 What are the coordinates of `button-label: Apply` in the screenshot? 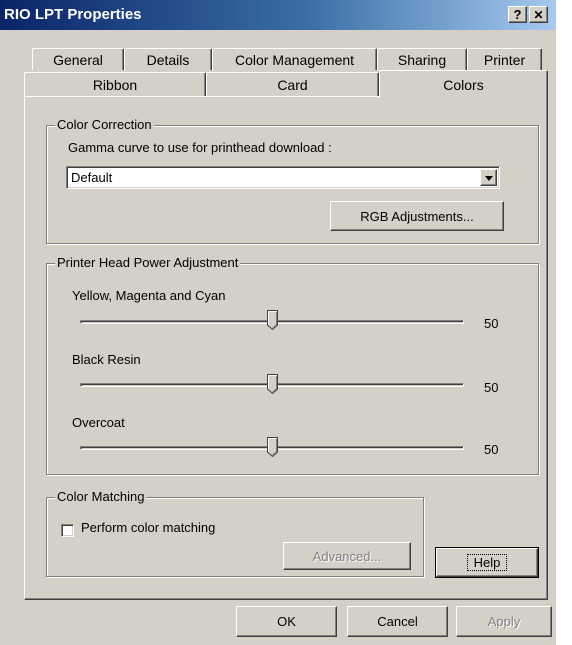 It's located at (504, 621).